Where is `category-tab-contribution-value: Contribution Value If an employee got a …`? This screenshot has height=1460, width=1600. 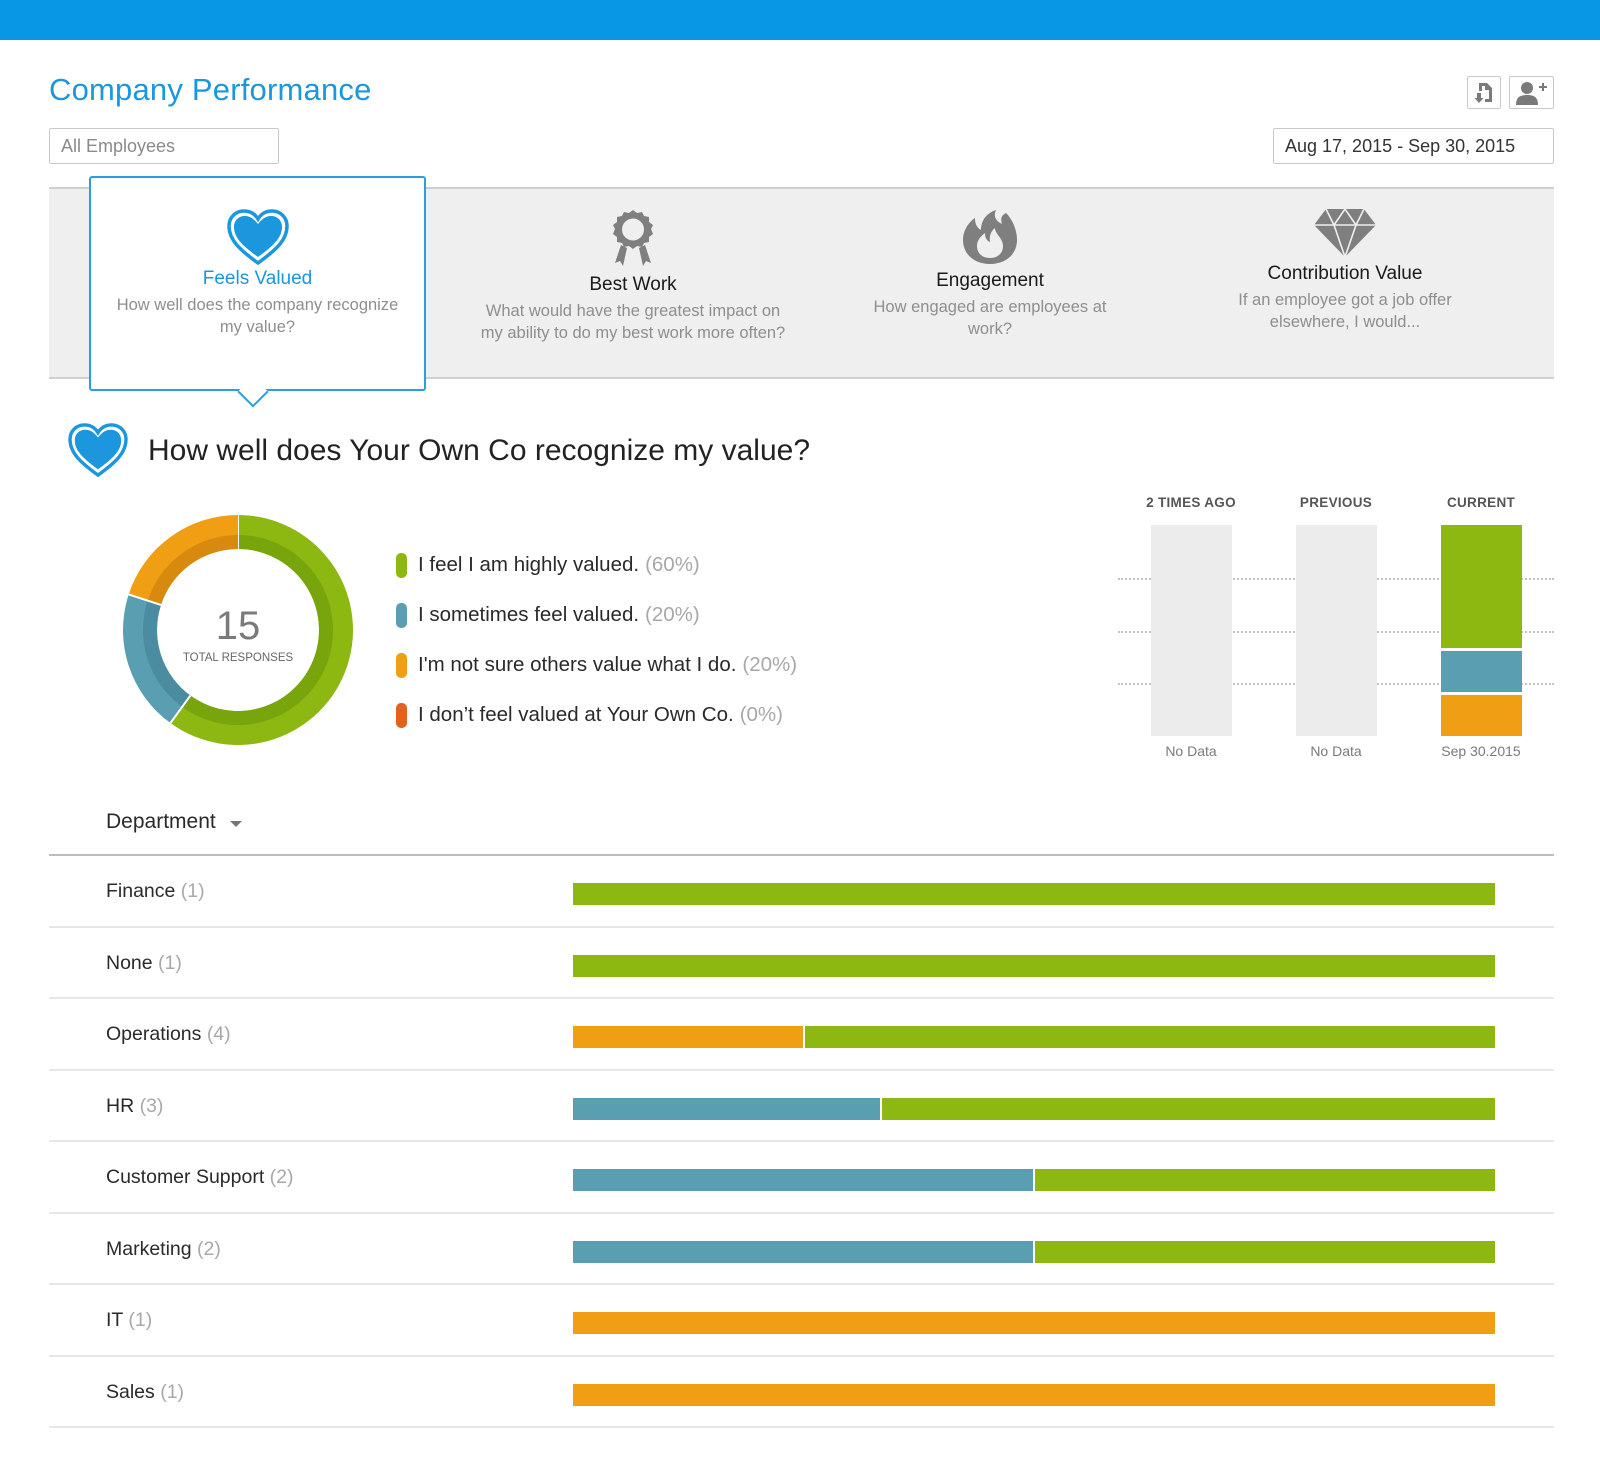 category-tab-contribution-value: Contribution Value If an employee got a … is located at coordinates (1345, 270).